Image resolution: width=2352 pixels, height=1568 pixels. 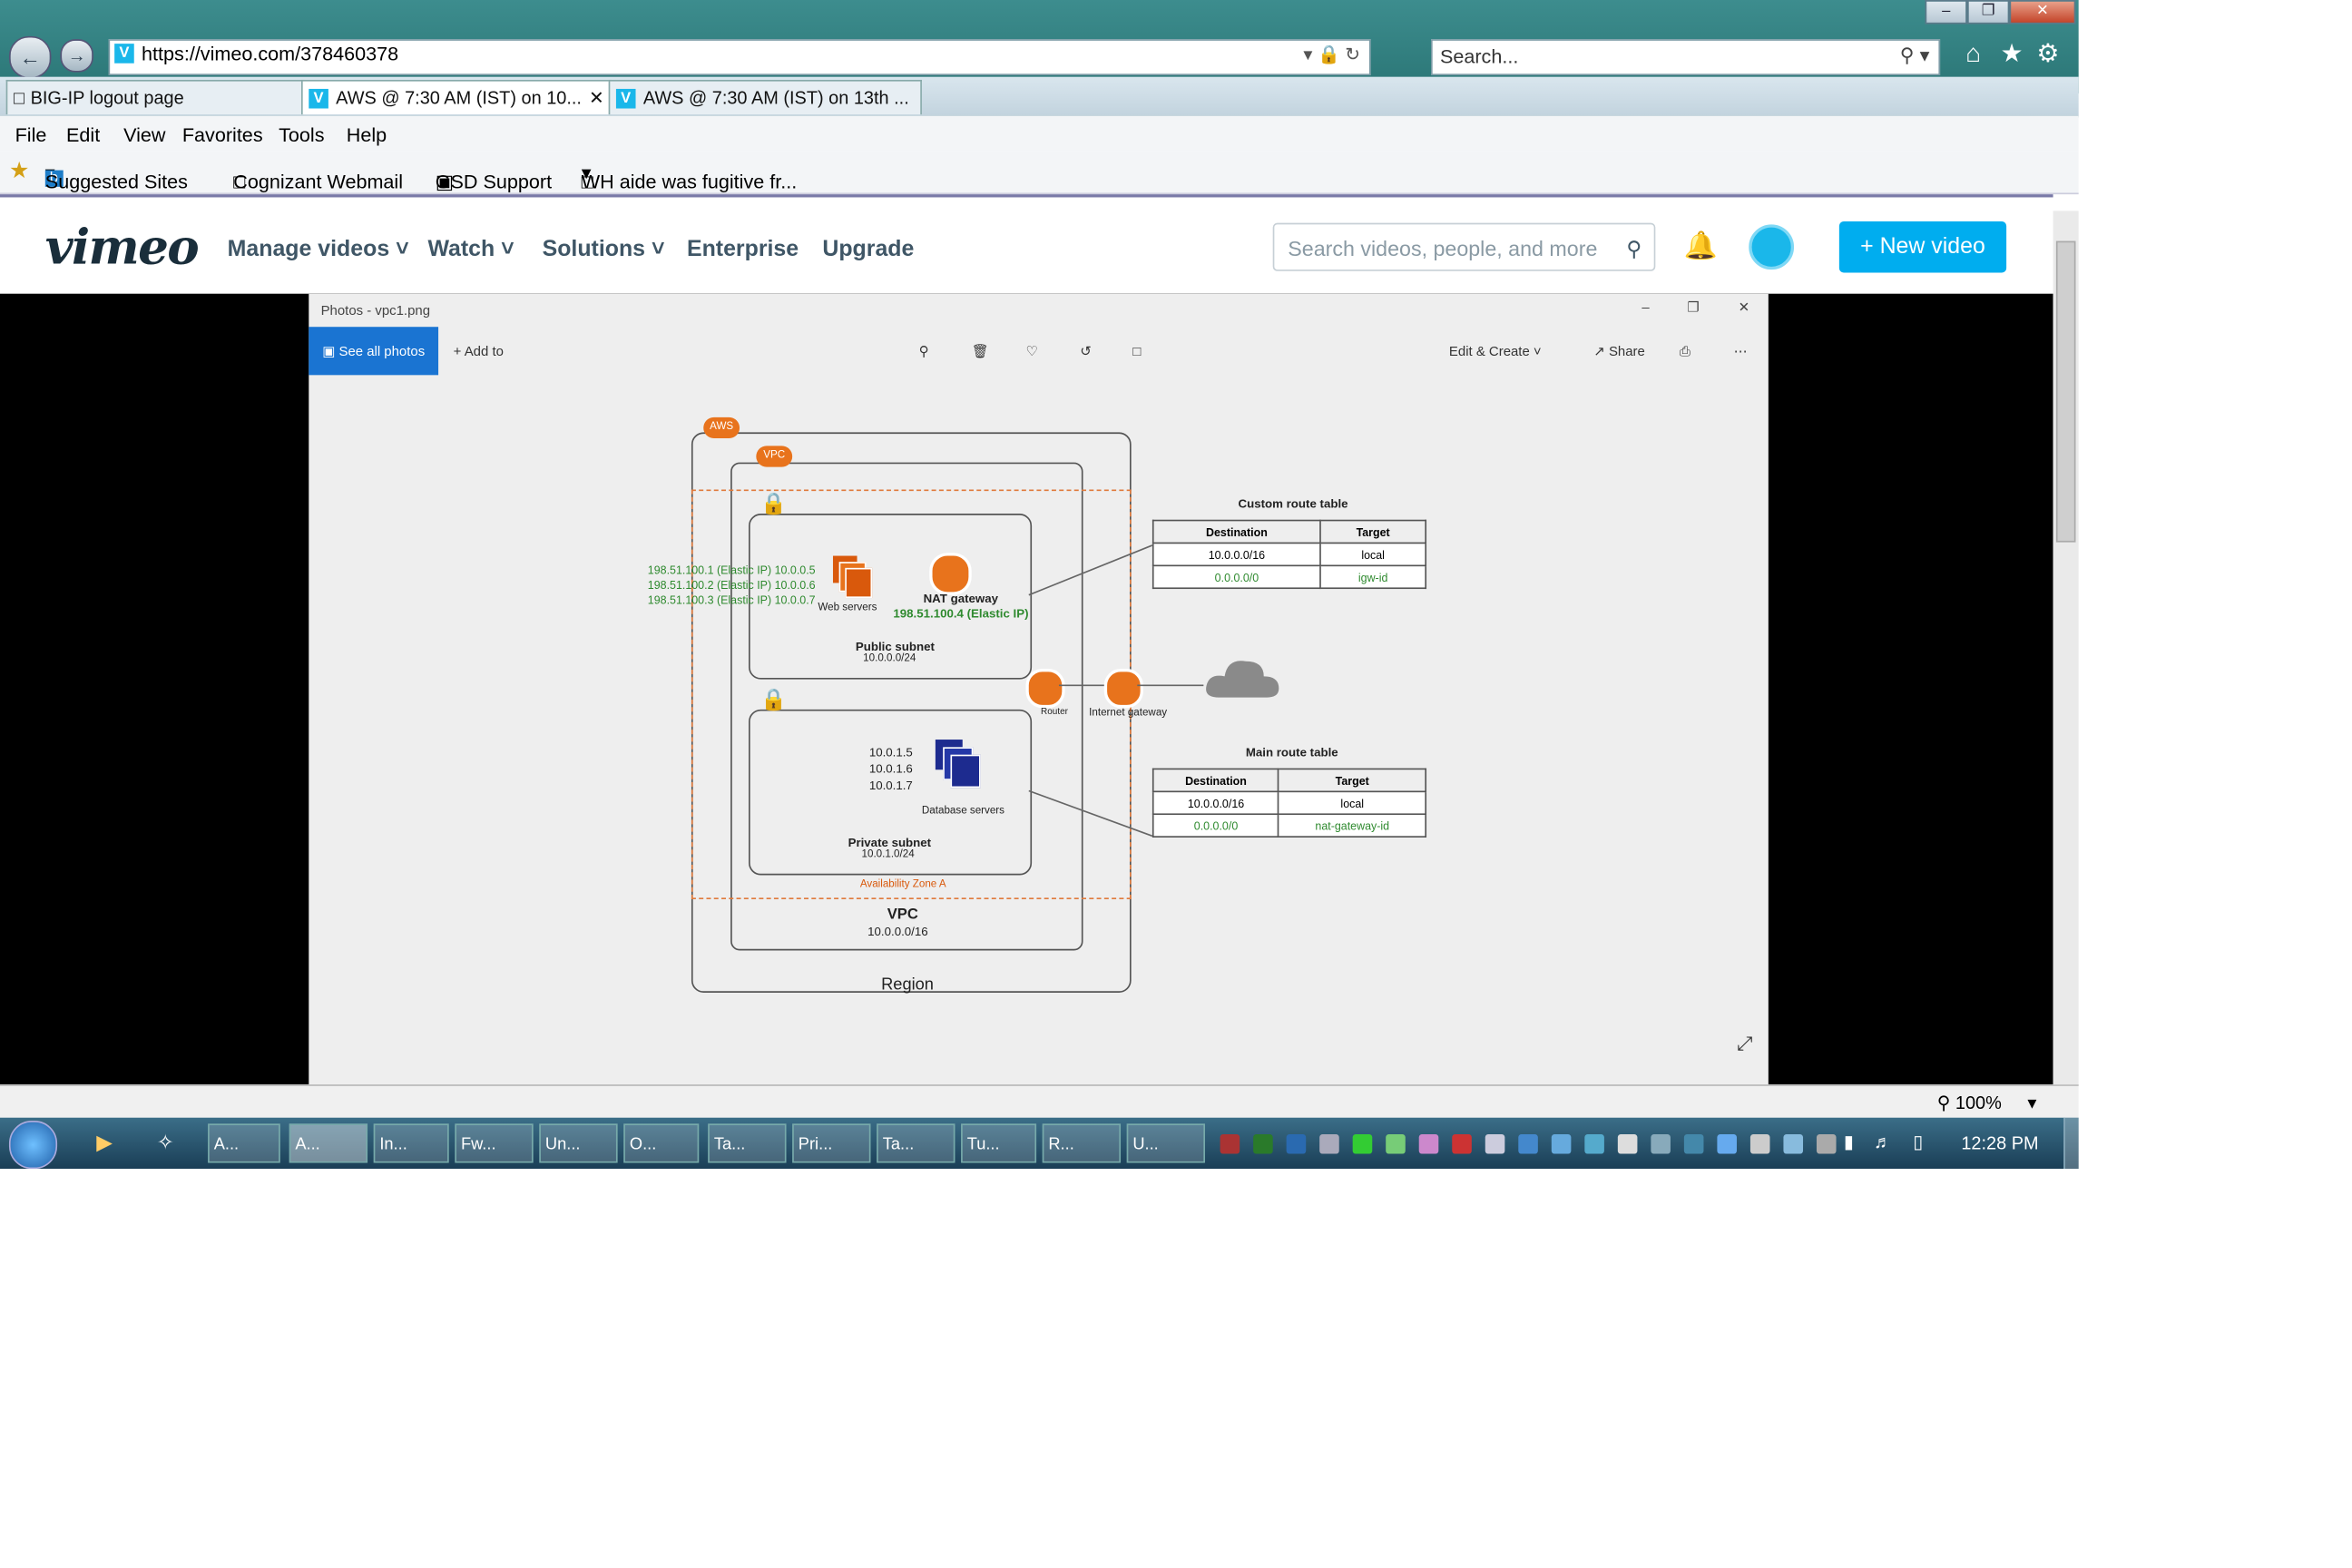 What do you see at coordinates (1946, 12) in the screenshot?
I see `minimize-button: –` at bounding box center [1946, 12].